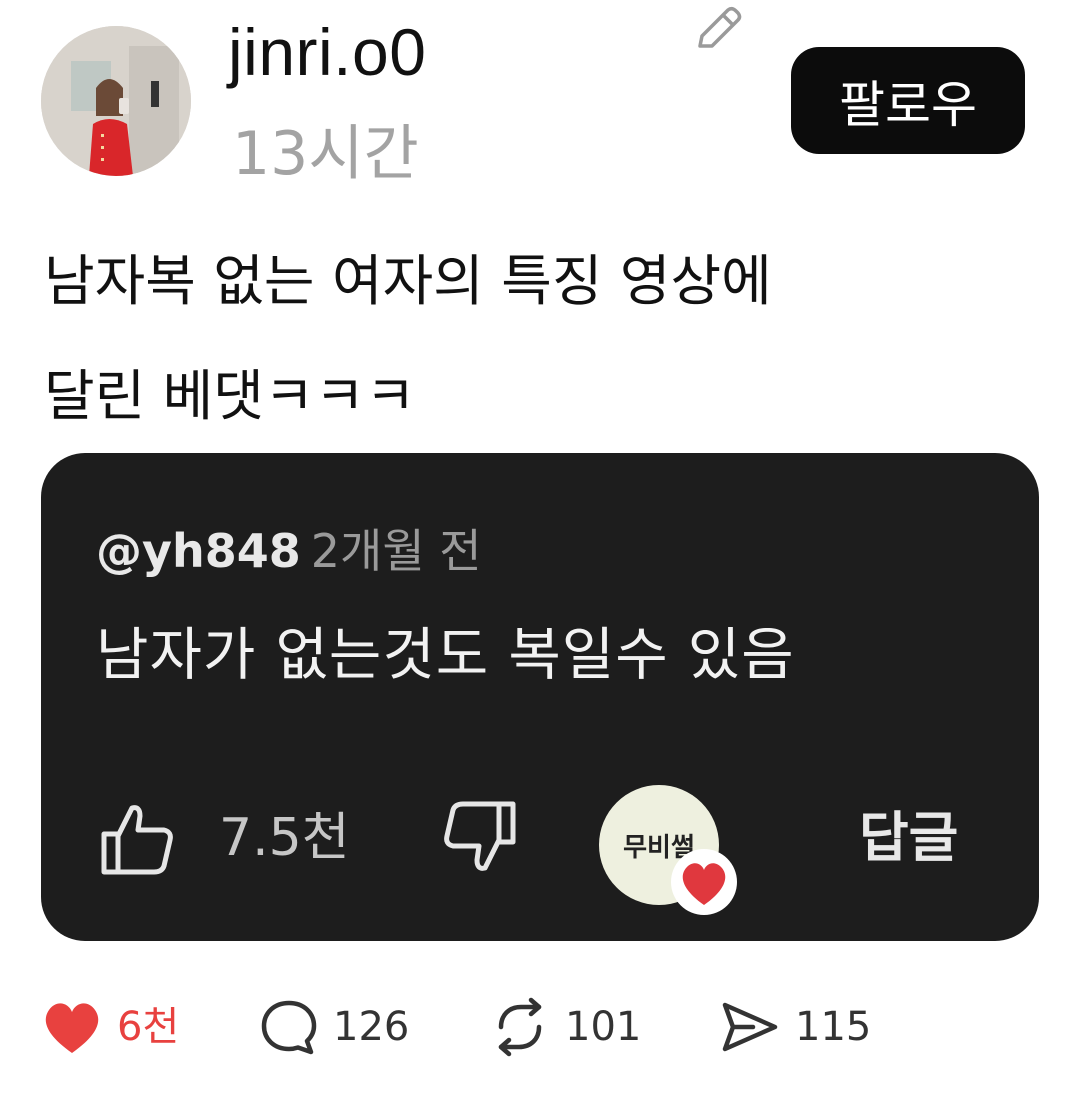 The width and height of the screenshot is (1080, 1093). I want to click on thumbs-down-icon, so click(480, 836).